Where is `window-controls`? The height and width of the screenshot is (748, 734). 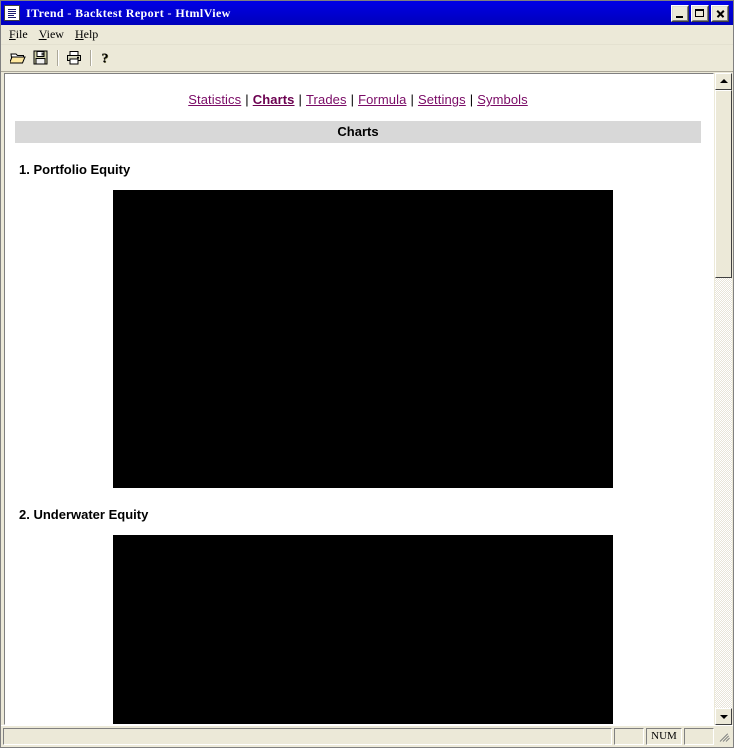 window-controls is located at coordinates (701, 13).